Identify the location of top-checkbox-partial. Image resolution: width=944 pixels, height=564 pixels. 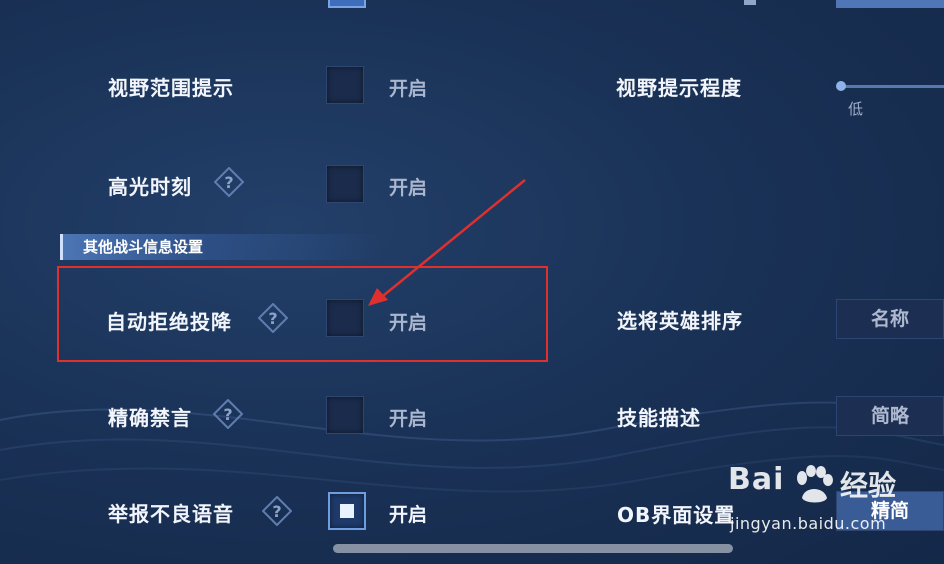
(347, 4).